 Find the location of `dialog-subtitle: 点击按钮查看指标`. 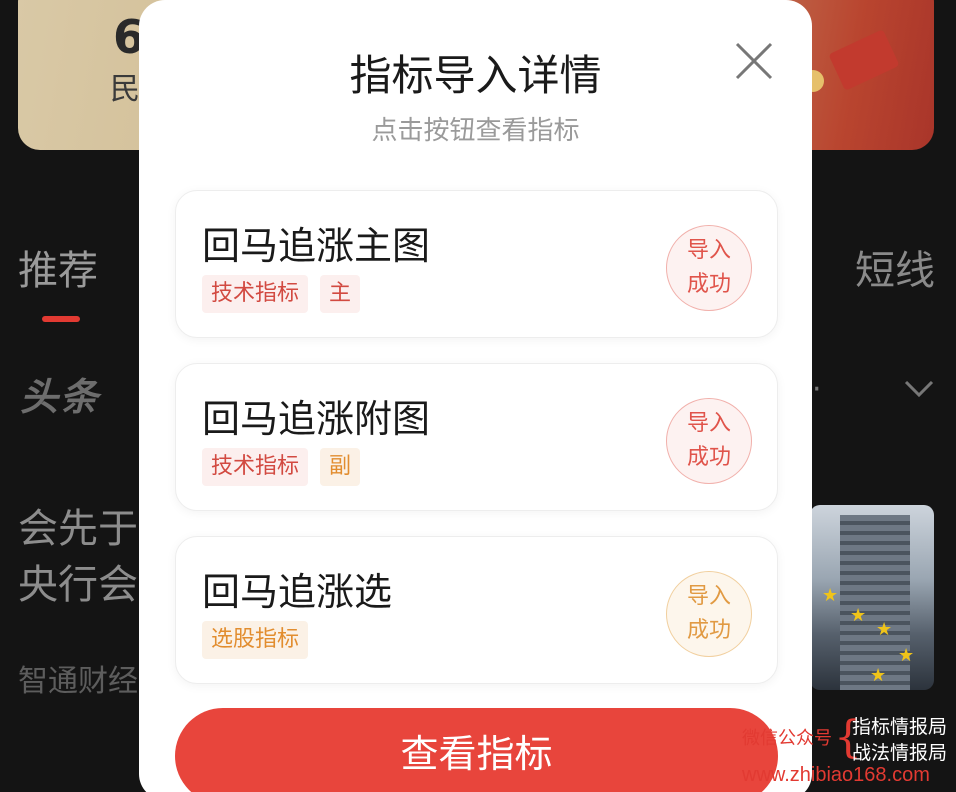

dialog-subtitle: 点击按钮查看指标 is located at coordinates (475, 131).